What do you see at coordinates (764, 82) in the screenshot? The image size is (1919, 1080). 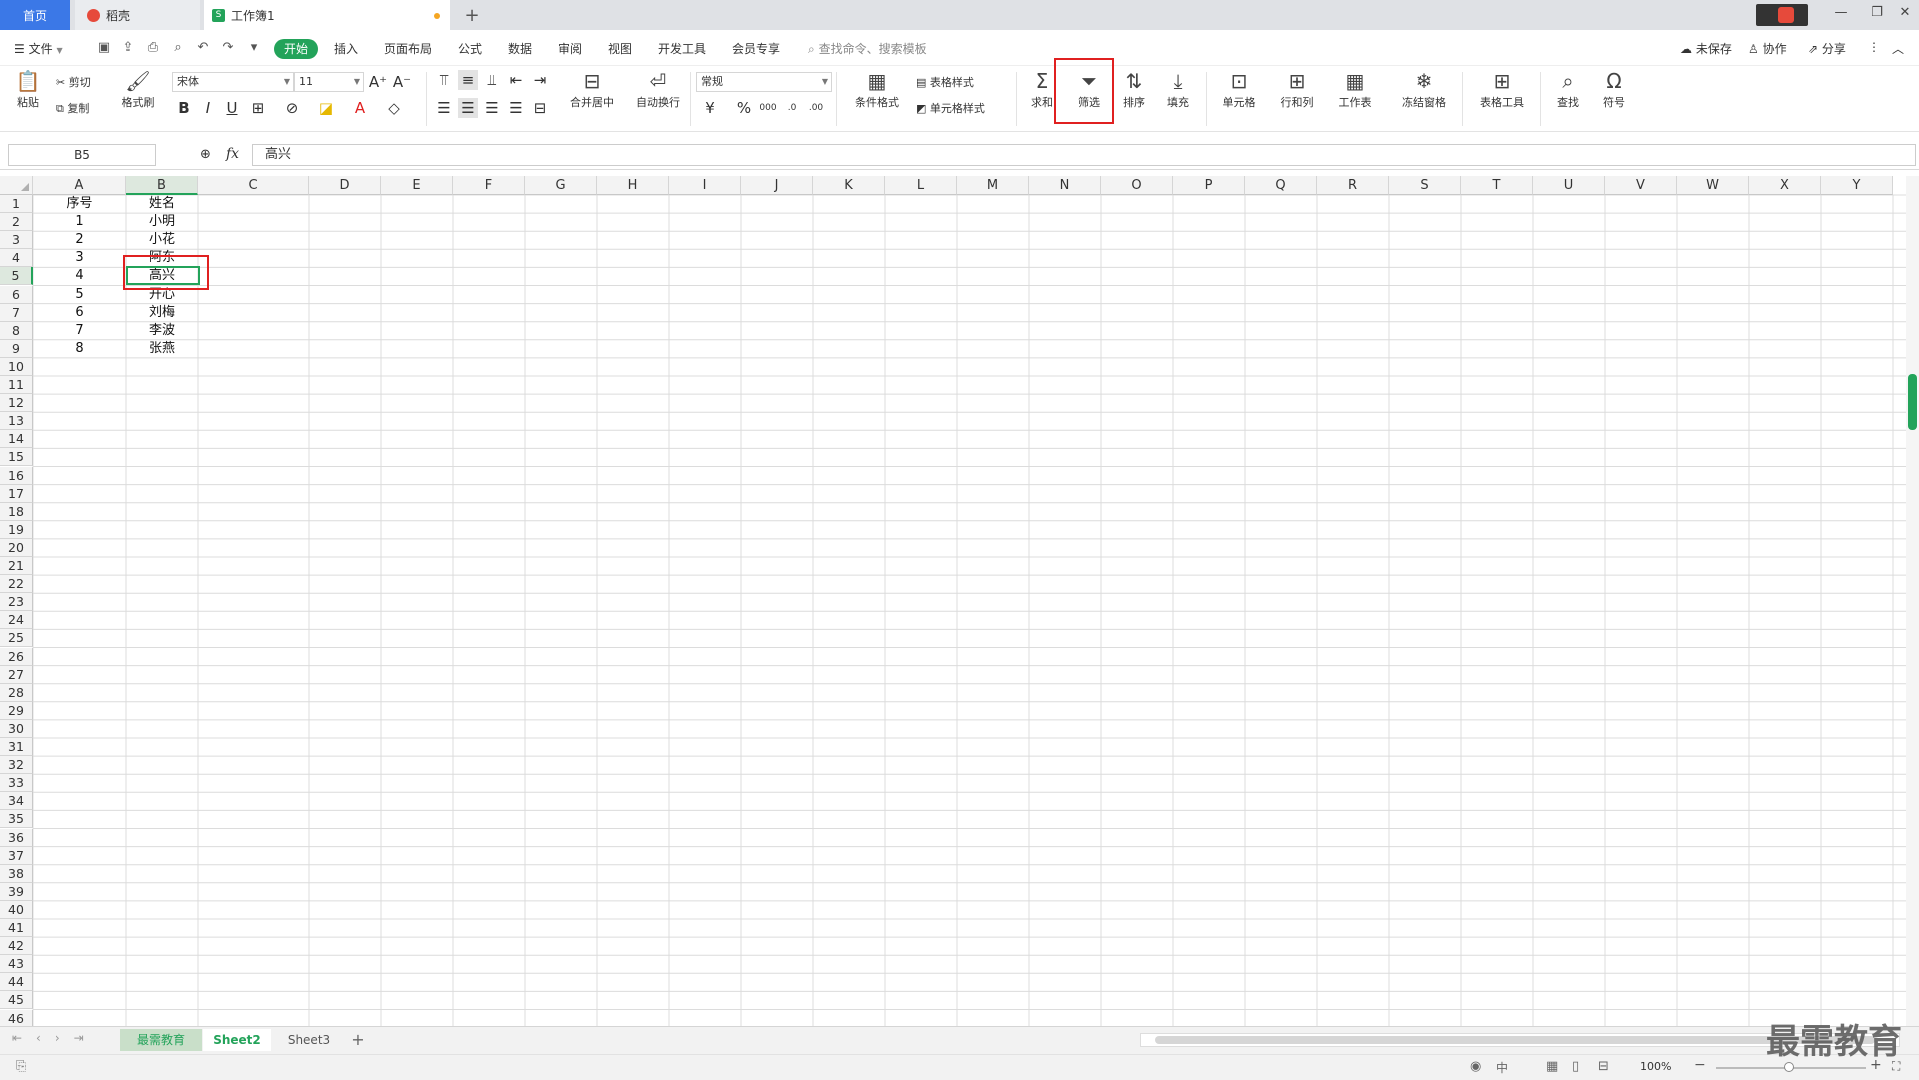 I see `number-format-select: 常规 ▼` at bounding box center [764, 82].